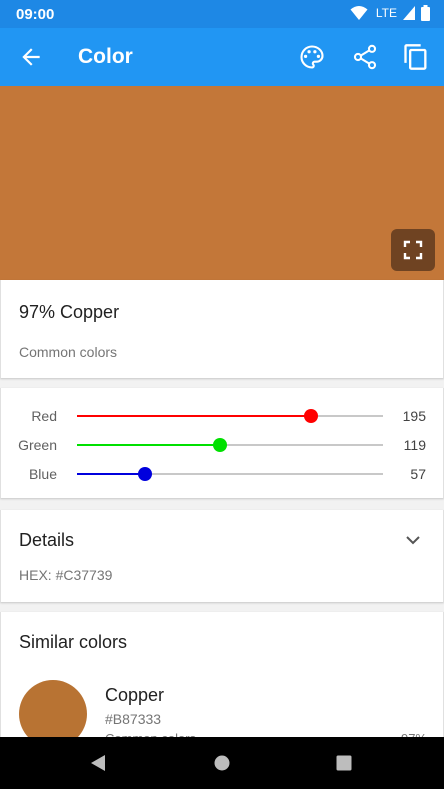 Image resolution: width=444 pixels, height=789 pixels. Describe the element at coordinates (133, 719) in the screenshot. I see `similar-color-hex: #B87333` at that location.